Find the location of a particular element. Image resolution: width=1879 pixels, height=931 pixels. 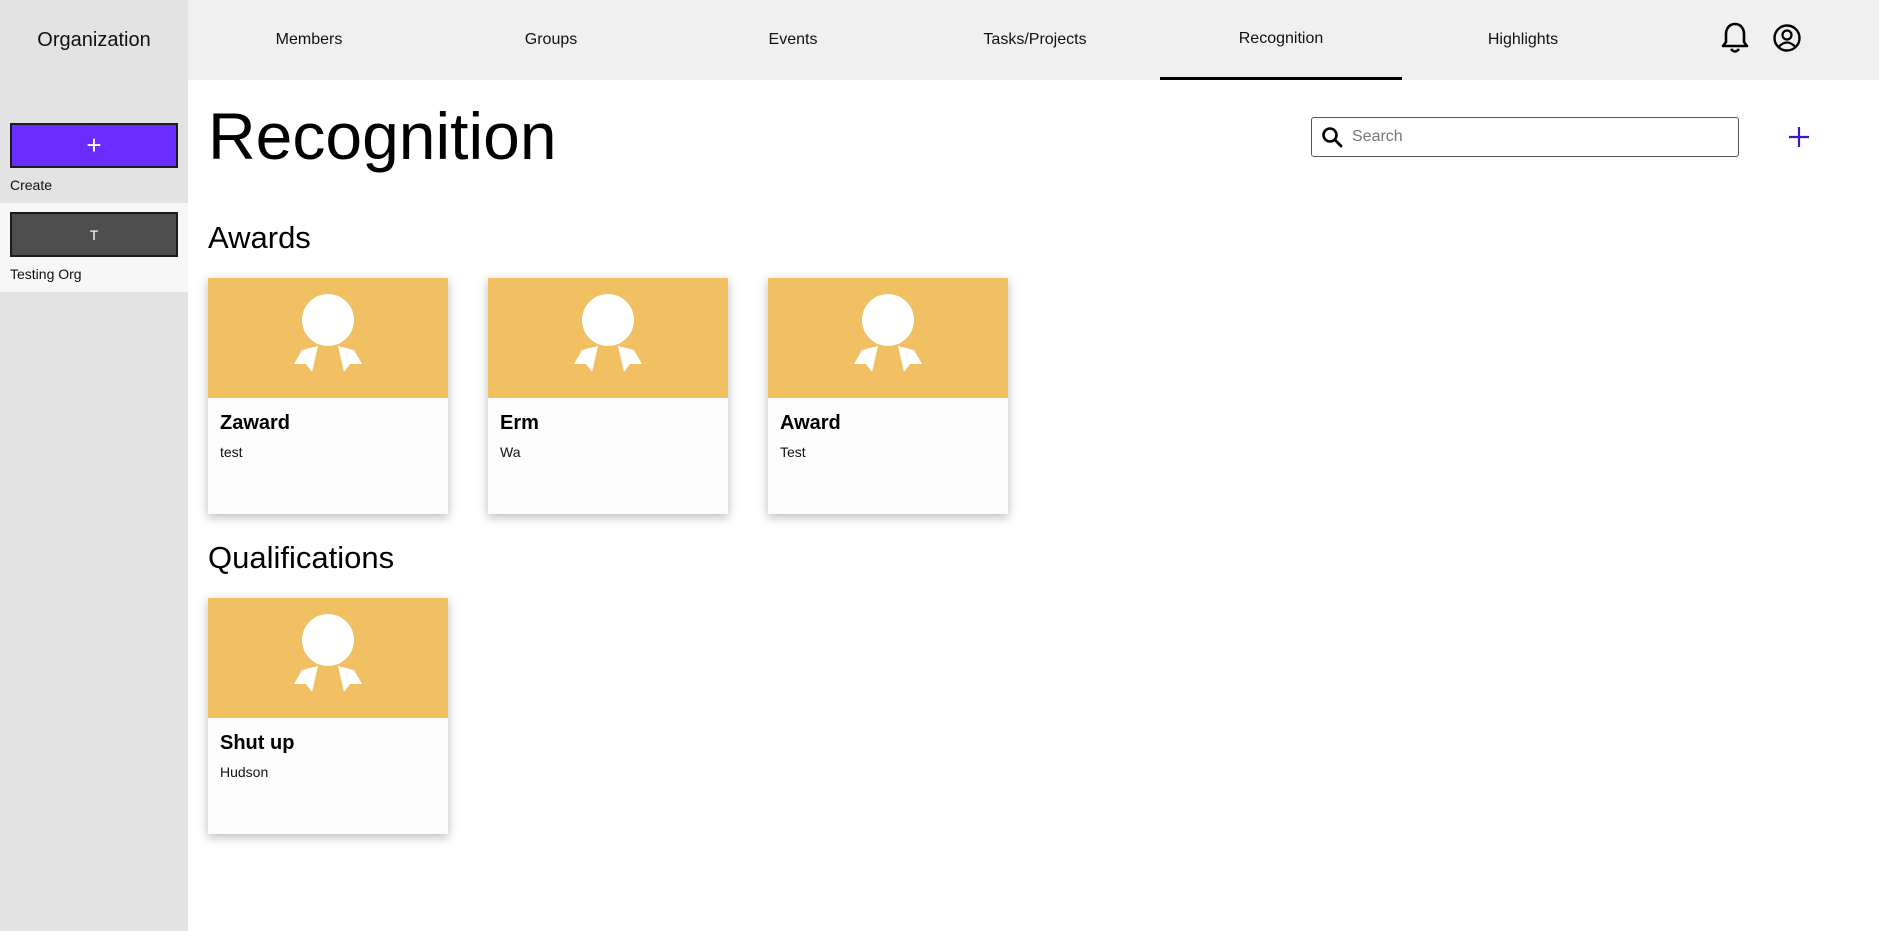

award-description: Wa is located at coordinates (510, 452).